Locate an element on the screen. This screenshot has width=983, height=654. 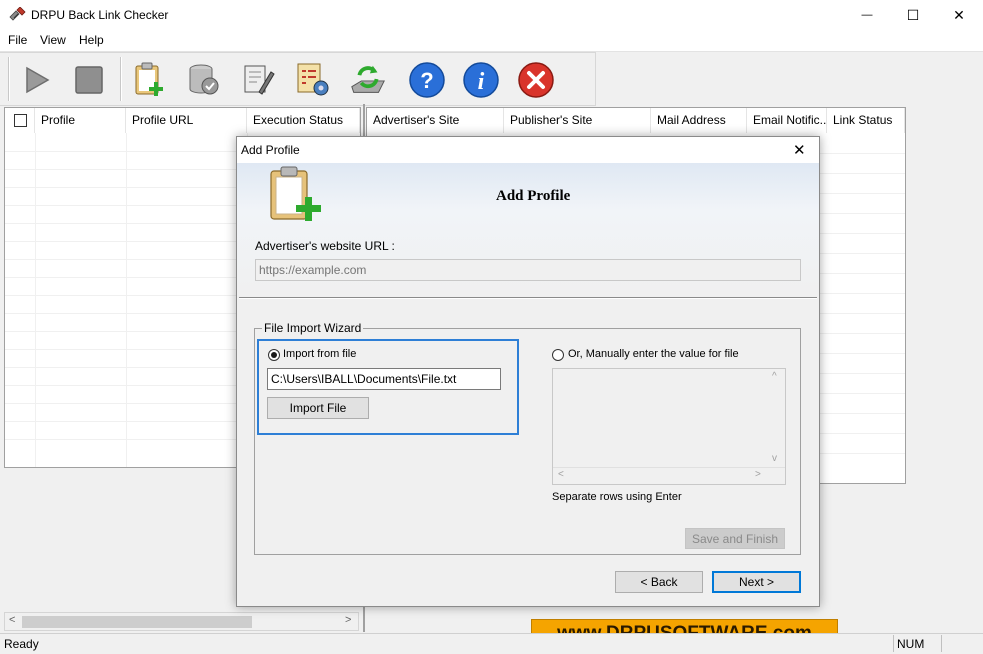
divider is located at coordinates (528, 298).